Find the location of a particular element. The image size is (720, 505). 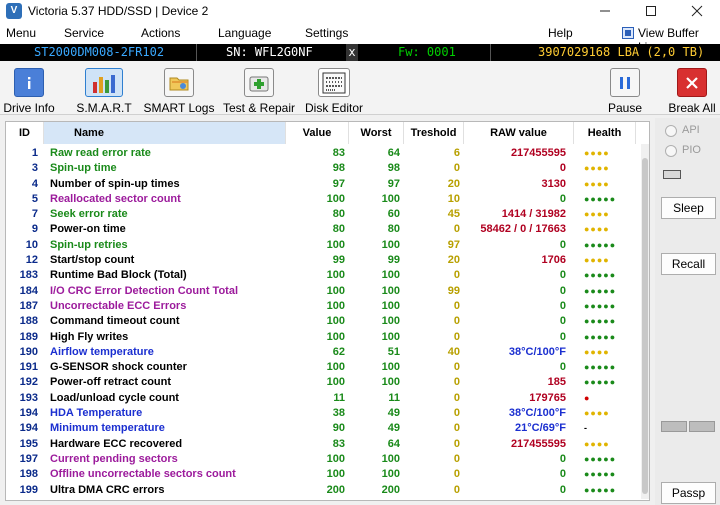

table-row: 9 Power-on time 80 80 0 58462 / 0 / 17663 ●●●● is located at coordinates (326, 229).